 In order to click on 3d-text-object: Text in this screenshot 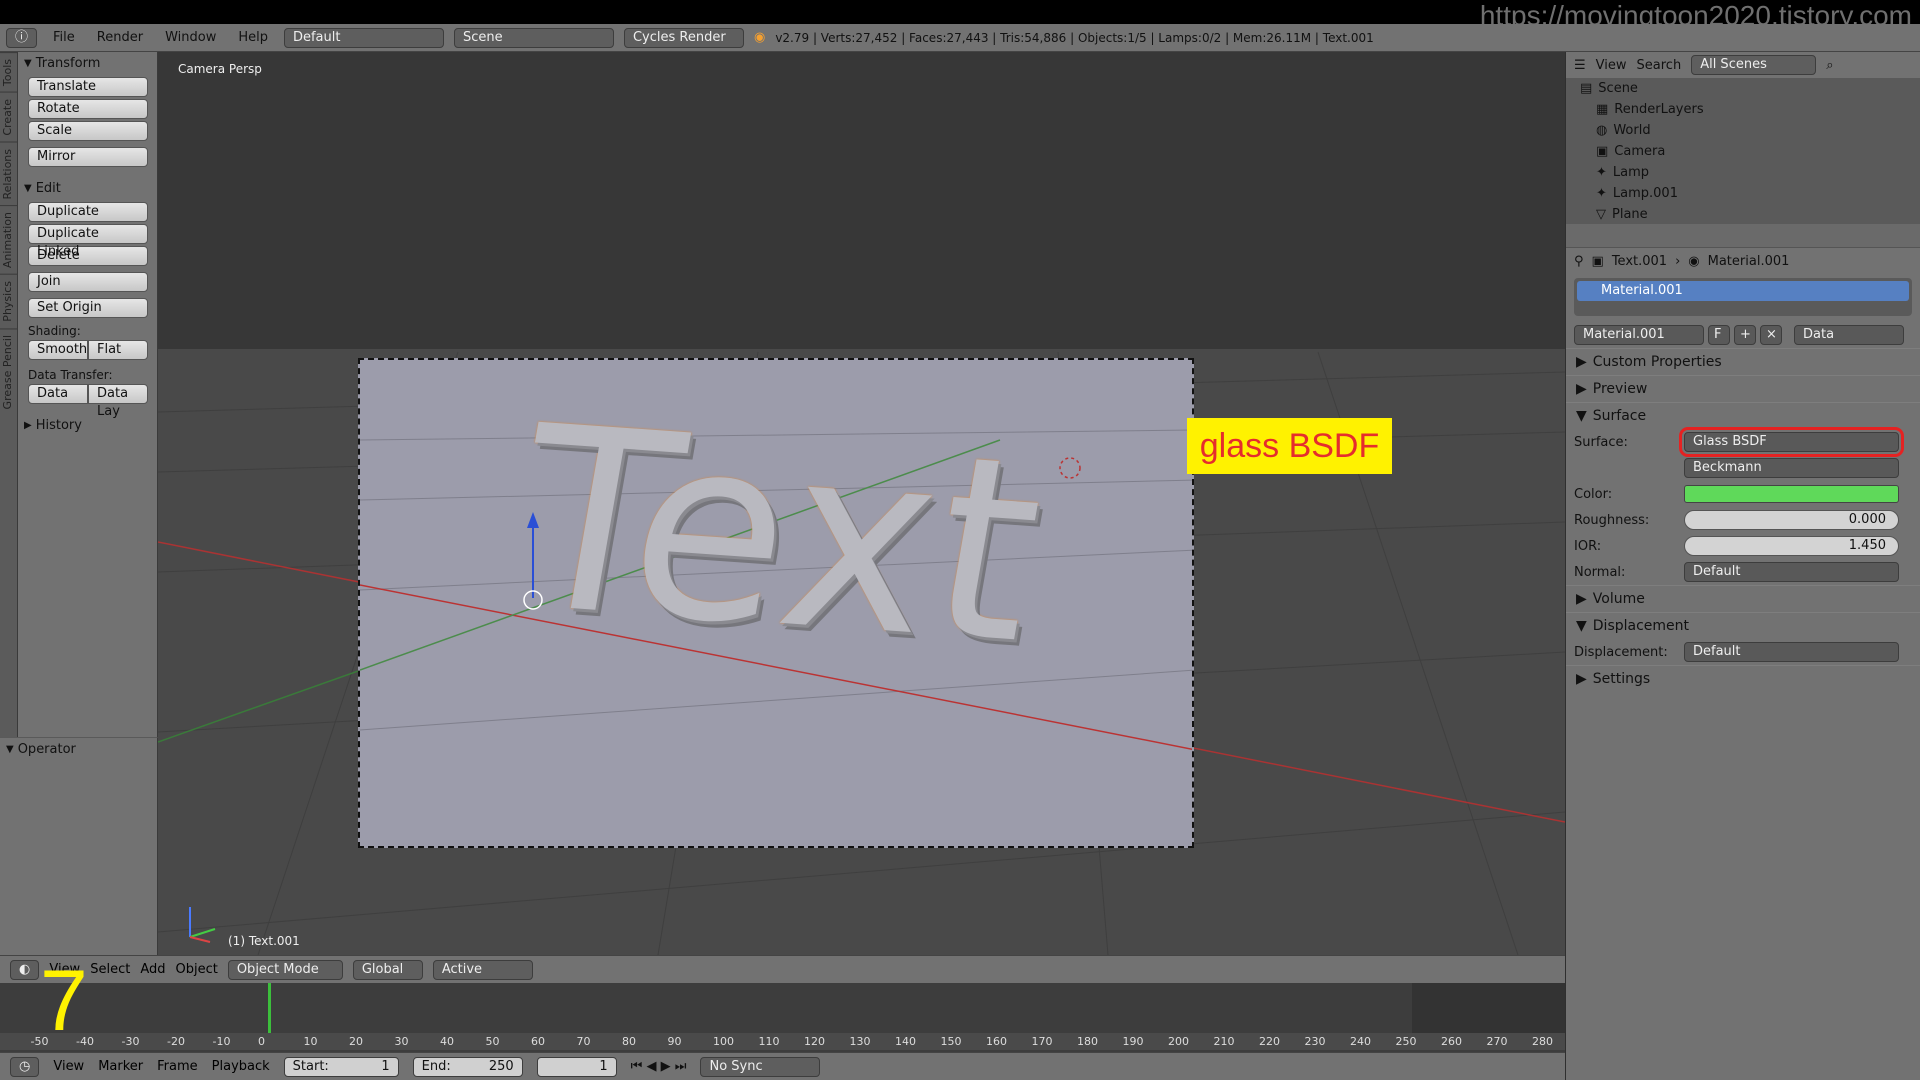, I will do `click(780, 535)`.